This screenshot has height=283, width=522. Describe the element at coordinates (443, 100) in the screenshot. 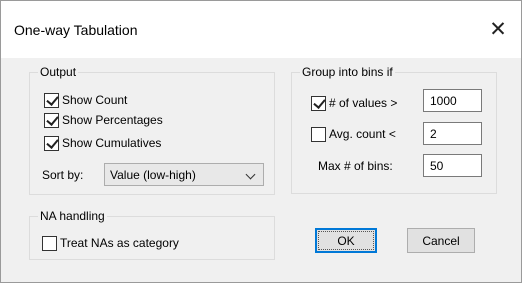

I see `num-values-value: 1000` at that location.